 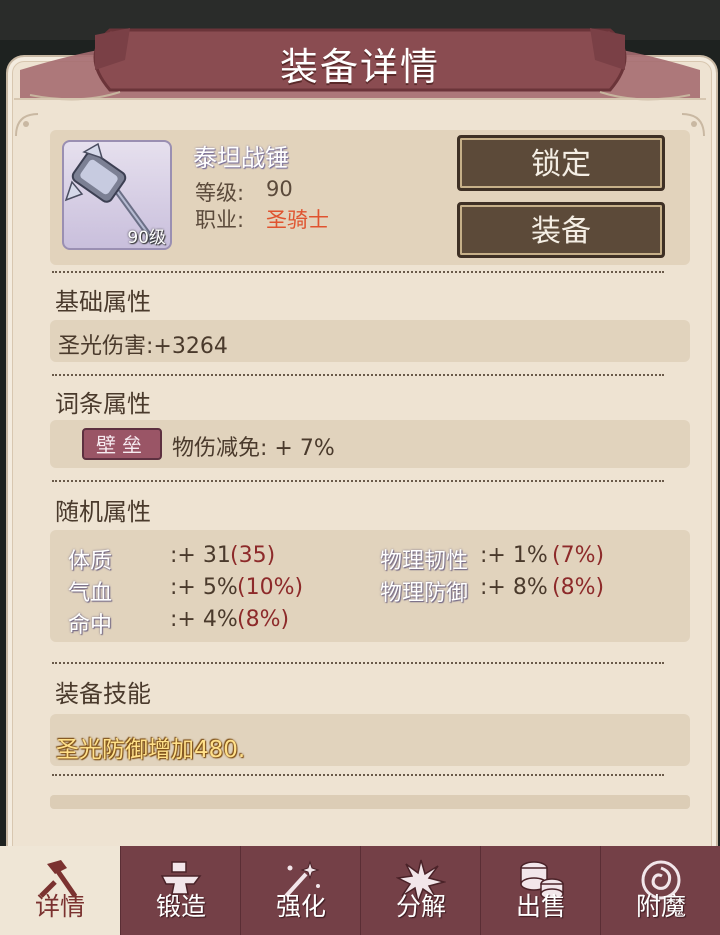 What do you see at coordinates (253, 555) in the screenshot?
I see `stat-max: (35)` at bounding box center [253, 555].